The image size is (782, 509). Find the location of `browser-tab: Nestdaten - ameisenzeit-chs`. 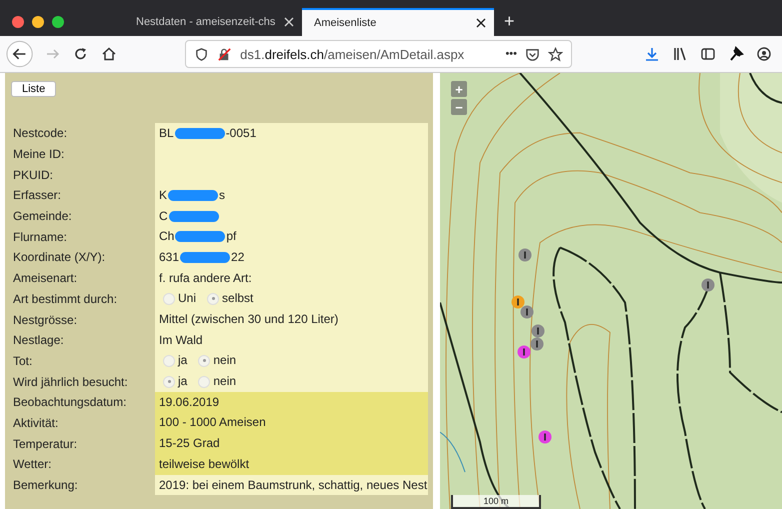

browser-tab: Nestdaten - ameisenzeit-chs is located at coordinates (213, 22).